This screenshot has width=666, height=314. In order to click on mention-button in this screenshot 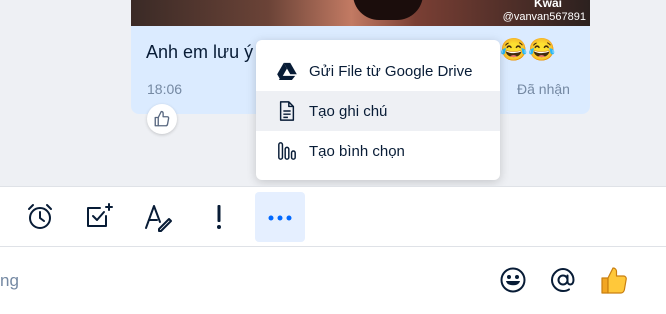, I will do `click(563, 280)`.